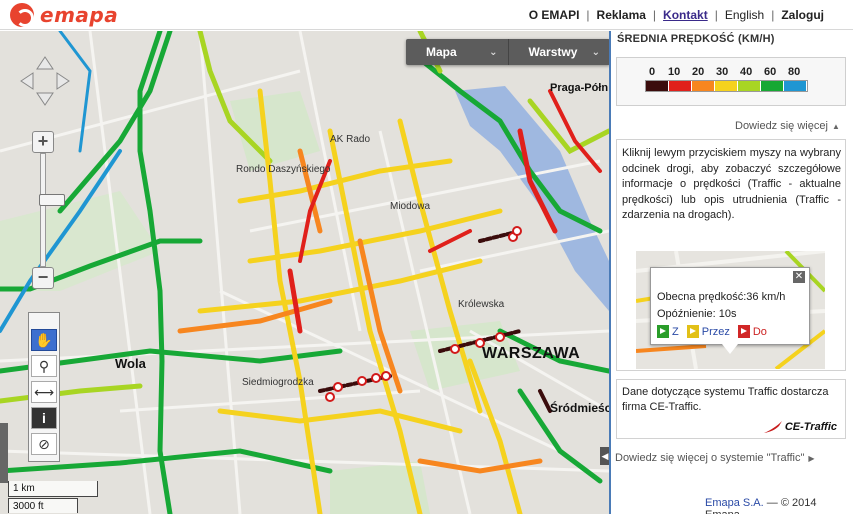 The height and width of the screenshot is (514, 853). I want to click on yellow-flag-icon, so click(692, 331).